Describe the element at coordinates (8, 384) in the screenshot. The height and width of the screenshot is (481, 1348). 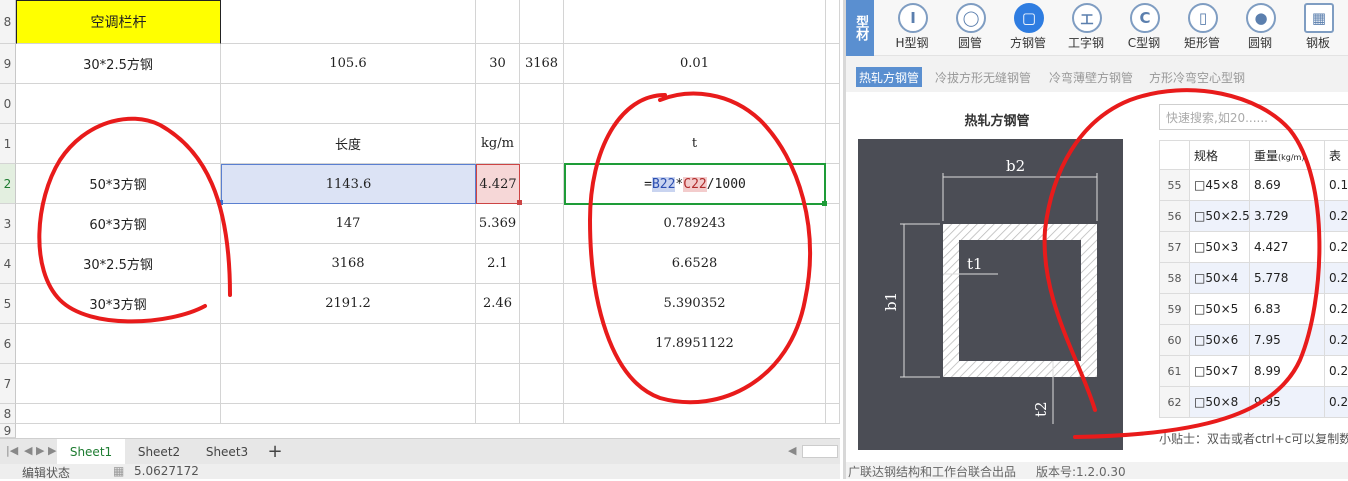
I see `row-header: 7` at that location.